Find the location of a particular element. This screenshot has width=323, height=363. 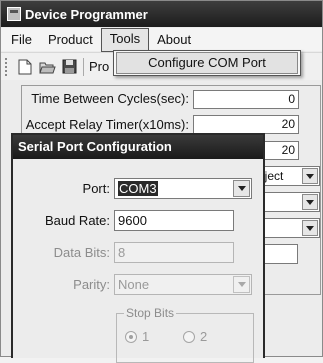

reject-combo-chevron-down-icon is located at coordinates (310, 176).